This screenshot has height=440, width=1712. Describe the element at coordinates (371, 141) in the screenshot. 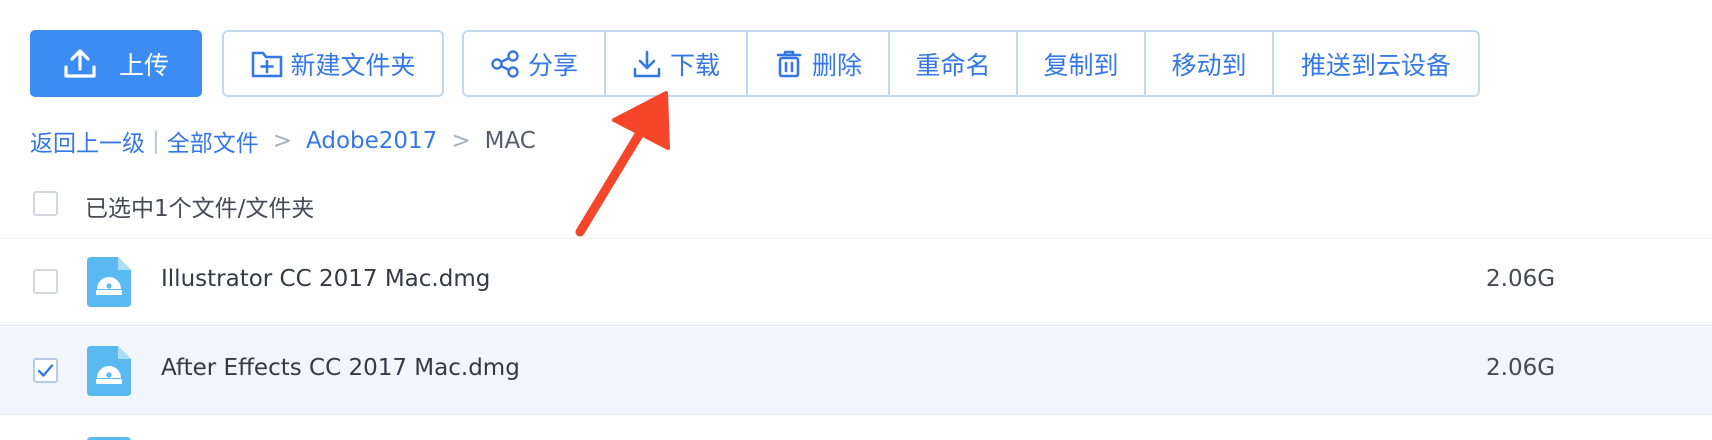

I see `breadcrumb-adobe2017: Adobe2017` at that location.